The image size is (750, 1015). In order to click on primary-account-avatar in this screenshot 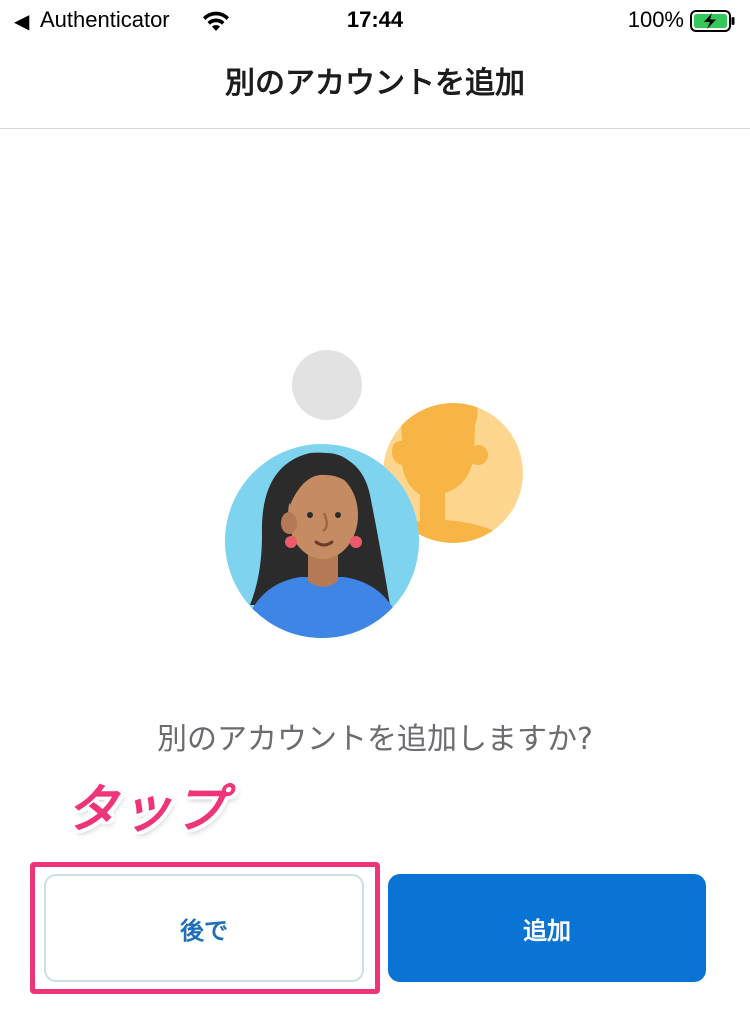, I will do `click(322, 541)`.